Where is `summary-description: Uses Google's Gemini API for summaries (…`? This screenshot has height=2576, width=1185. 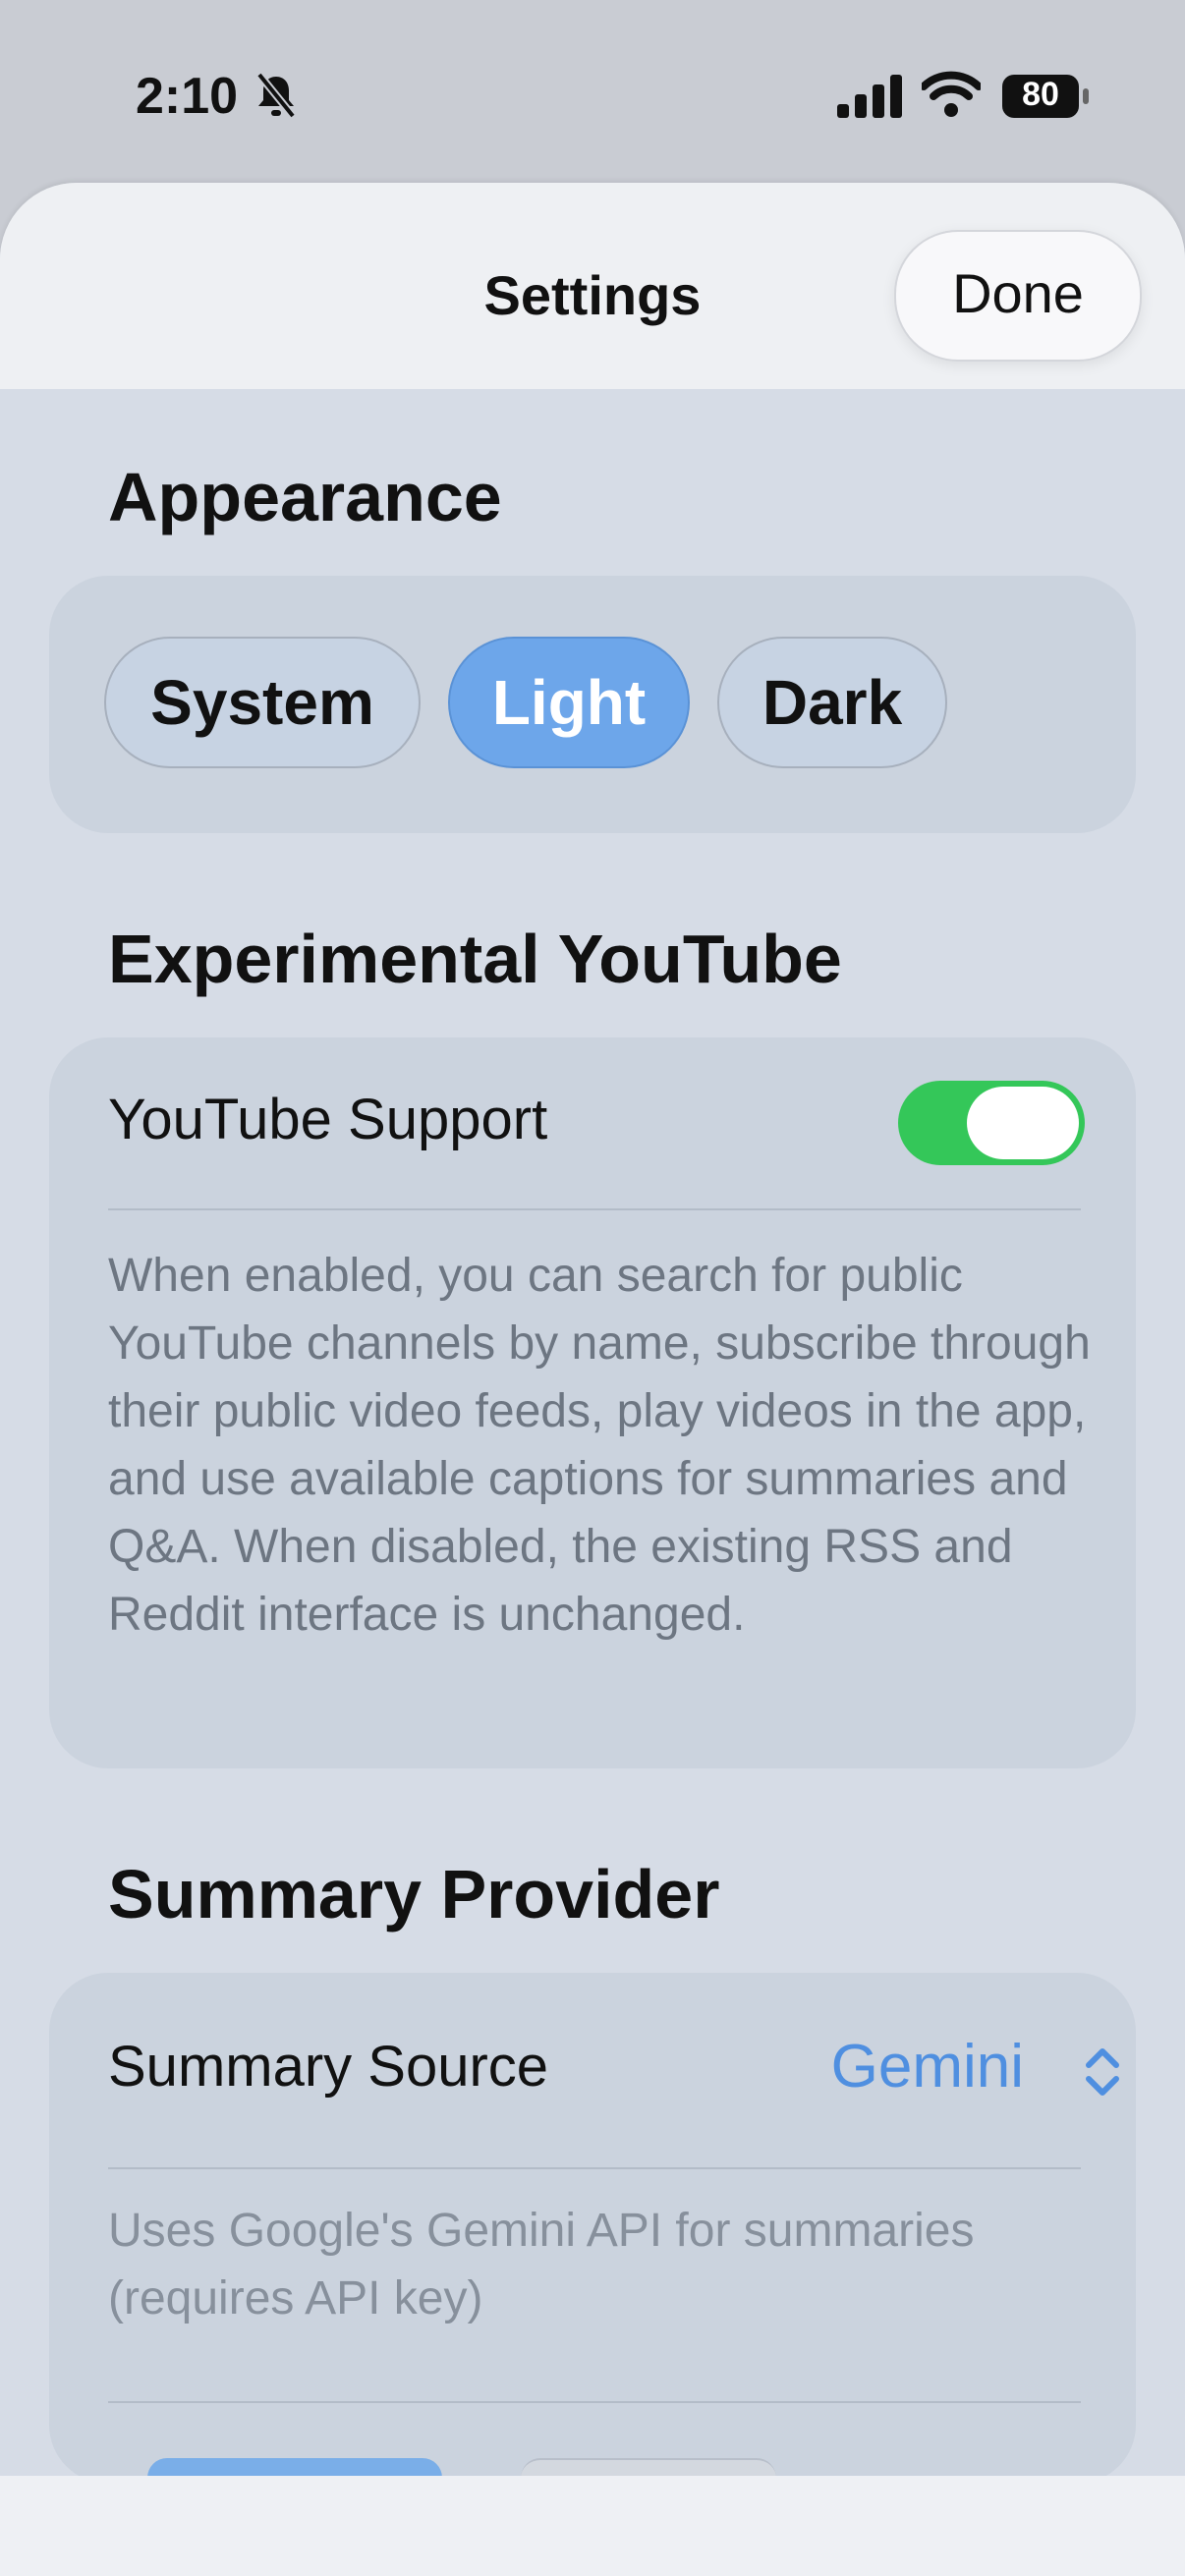
summary-description: Uses Google's Gemini API for summaries (… is located at coordinates (542, 2264).